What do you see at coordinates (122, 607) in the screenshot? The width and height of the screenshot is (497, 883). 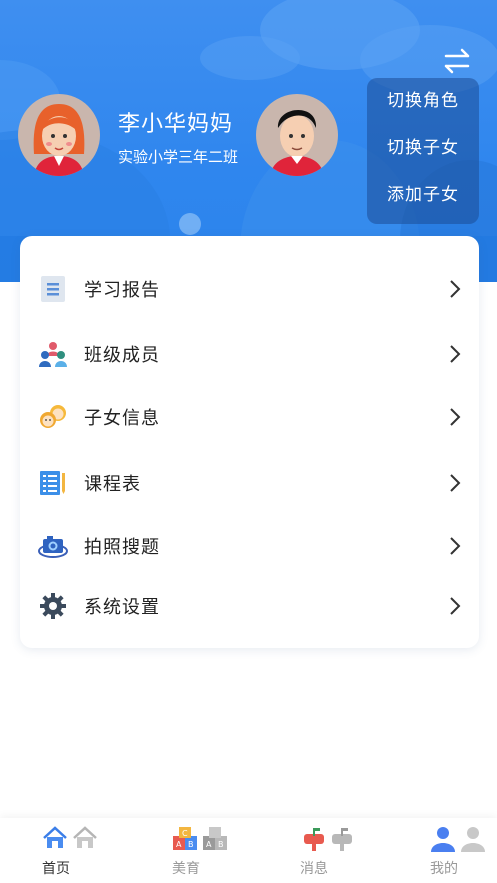 I see `menu-label: 系统设置` at bounding box center [122, 607].